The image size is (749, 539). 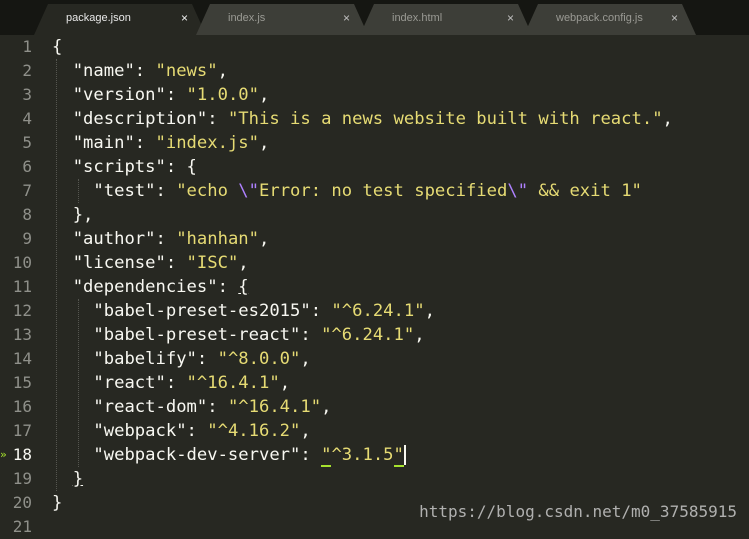 I want to click on code-line: "author": "hanhan",, so click(x=171, y=239).